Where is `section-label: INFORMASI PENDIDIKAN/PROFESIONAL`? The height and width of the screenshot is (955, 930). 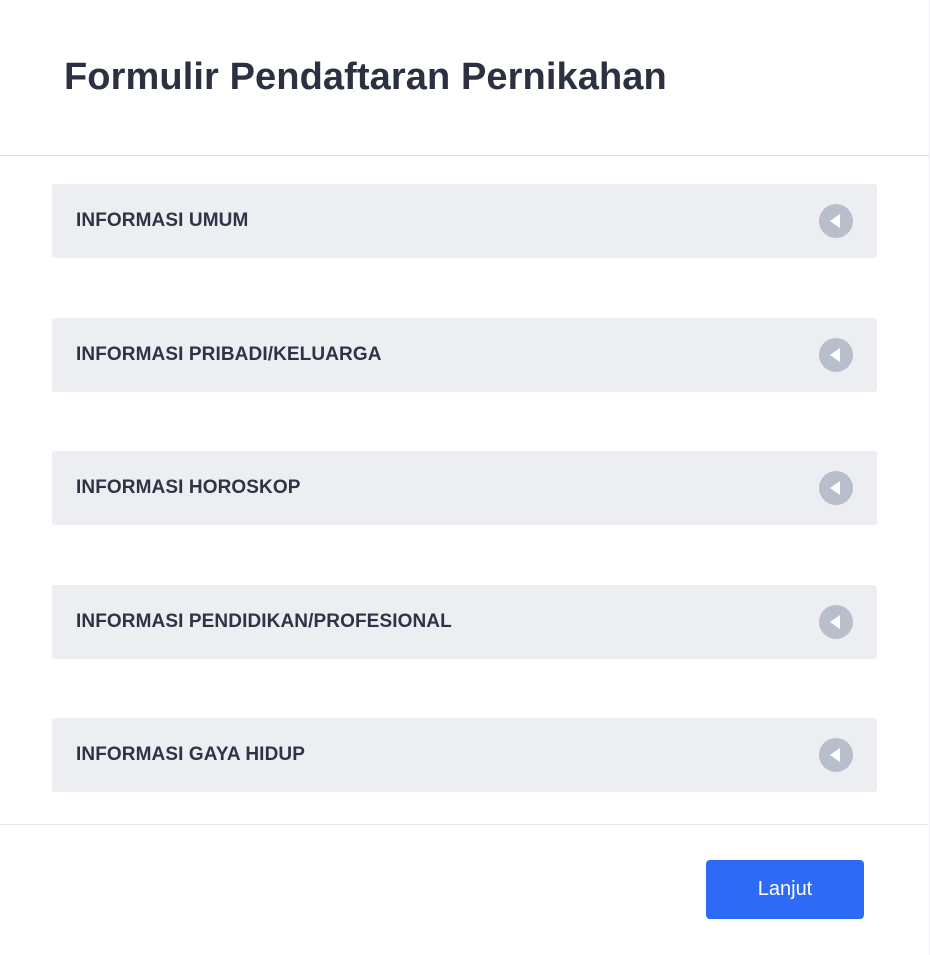
section-label: INFORMASI PENDIDIKAN/PROFESIONAL is located at coordinates (264, 621).